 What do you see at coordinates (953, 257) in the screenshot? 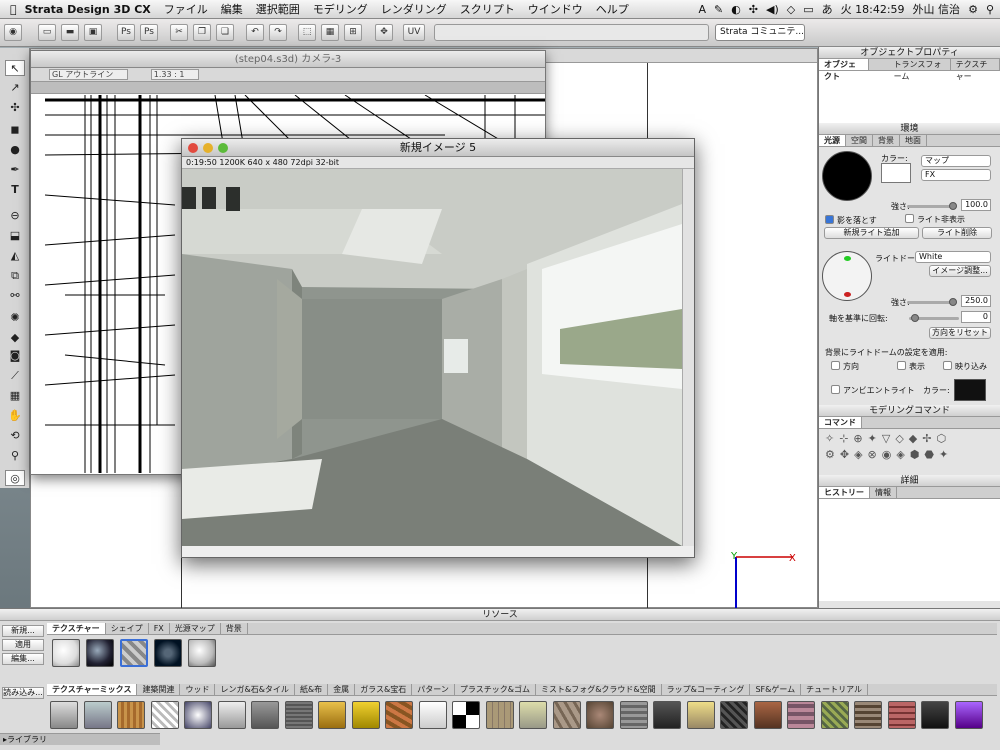
I see `lightdome-dropdown: White` at bounding box center [953, 257].